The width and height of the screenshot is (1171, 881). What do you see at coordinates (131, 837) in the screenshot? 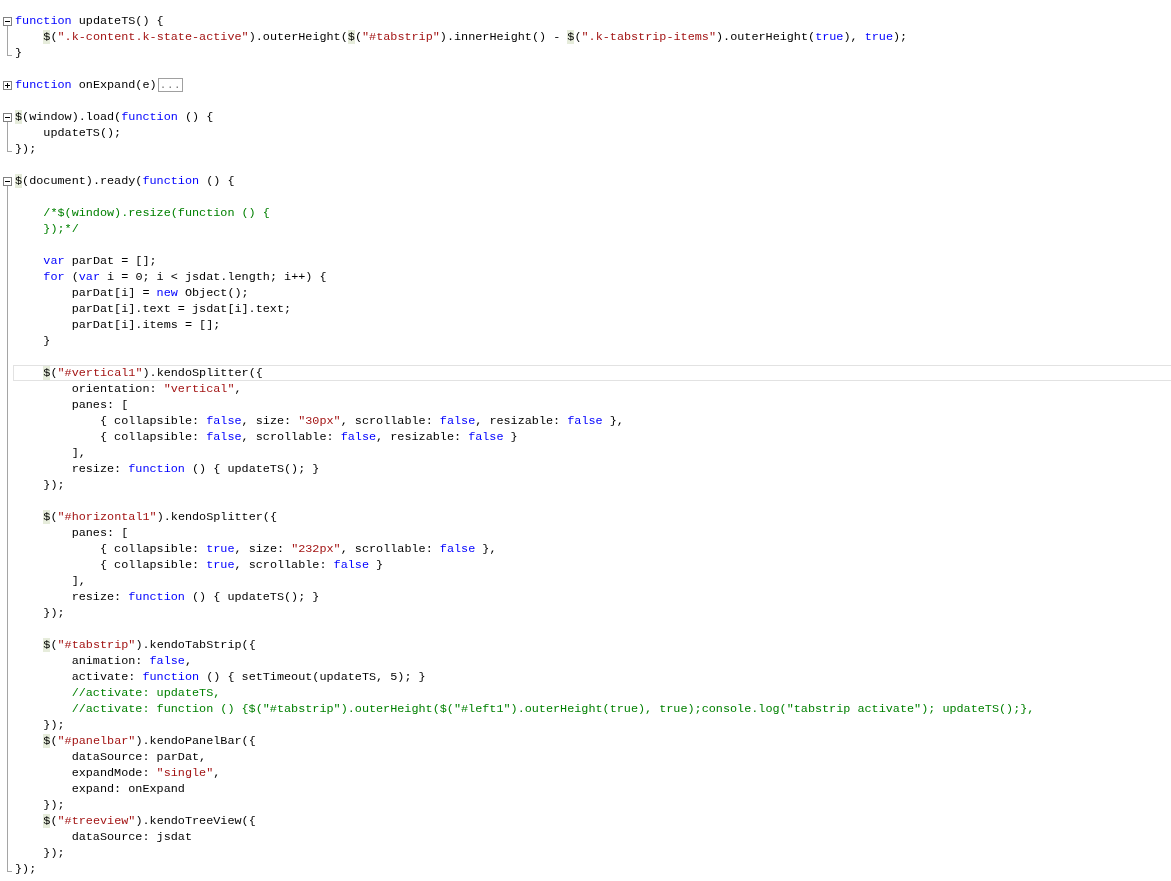
I see `code-line: dataSource: jsdat` at bounding box center [131, 837].